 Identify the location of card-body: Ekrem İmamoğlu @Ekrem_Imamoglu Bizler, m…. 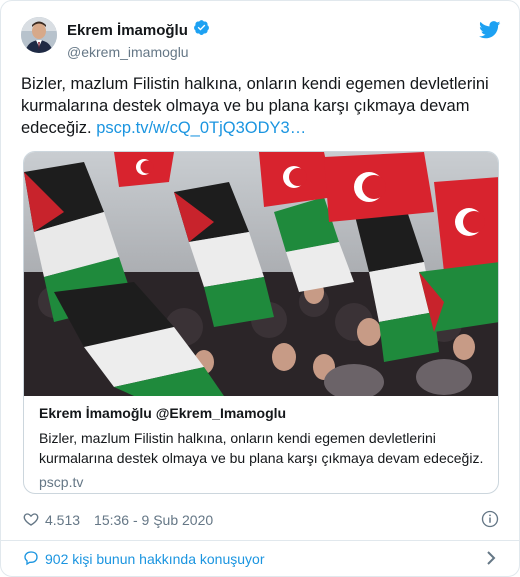
(261, 447).